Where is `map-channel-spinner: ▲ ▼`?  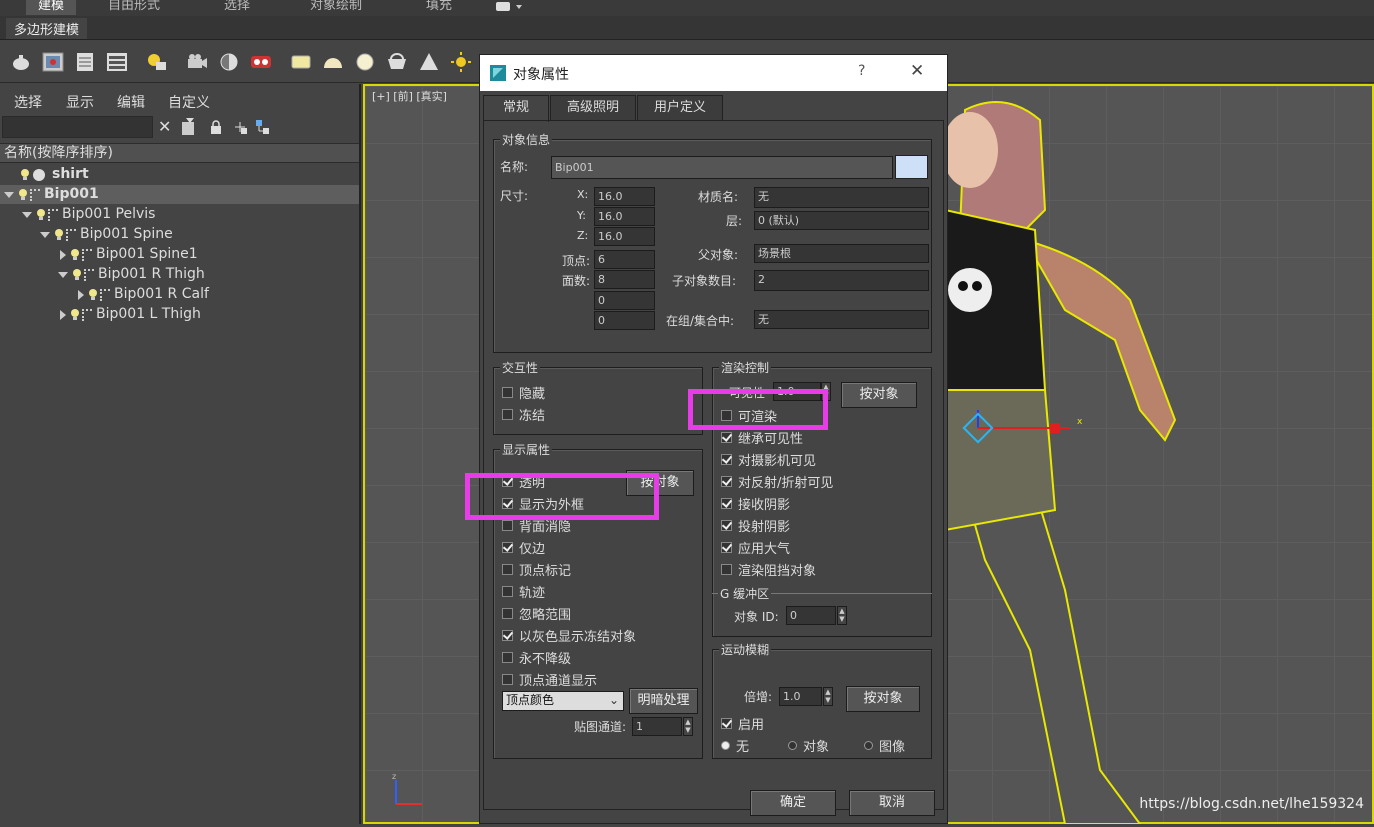
map-channel-spinner: ▲ ▼ is located at coordinates (688, 726).